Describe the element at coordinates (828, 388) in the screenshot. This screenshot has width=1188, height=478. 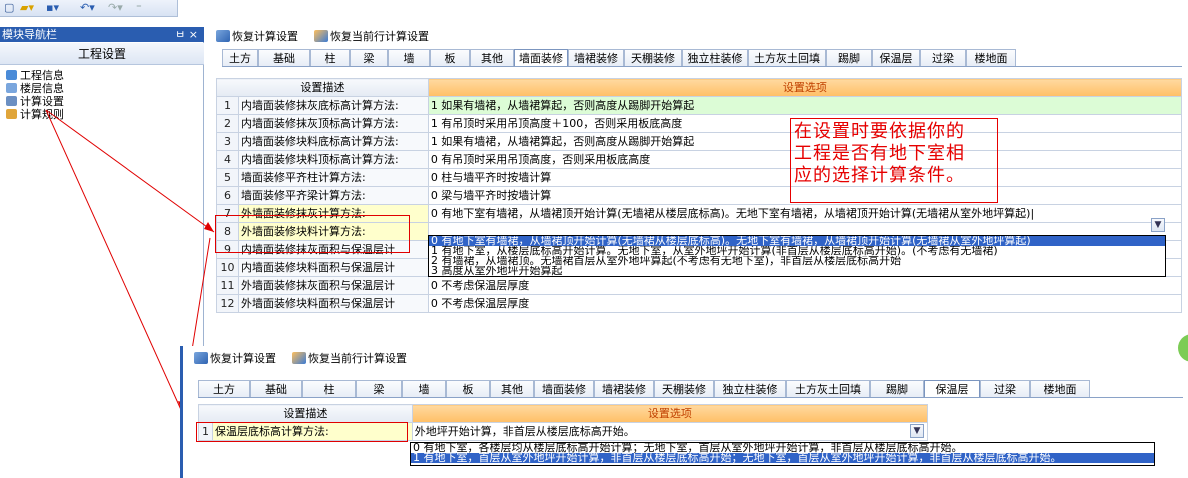
I see `tab-11: 土方灰土回填` at that location.